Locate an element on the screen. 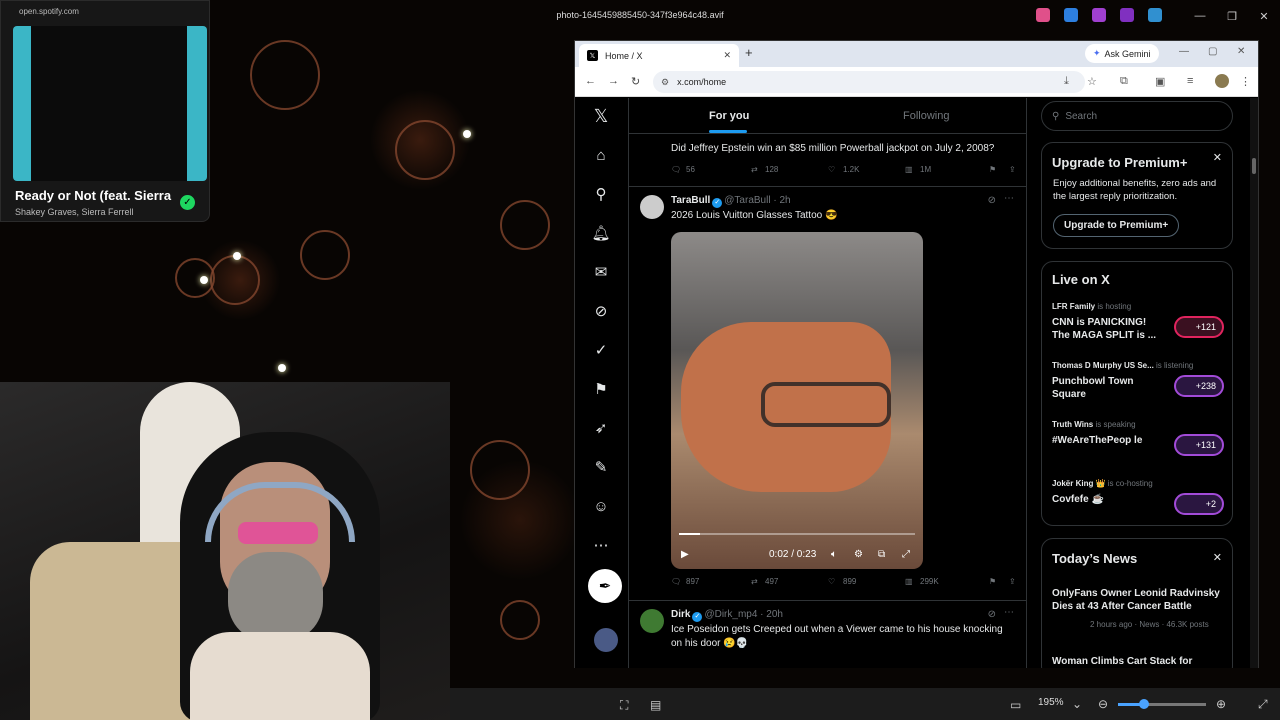 The height and width of the screenshot is (720, 1280). aspect-icon: ▭ is located at coordinates (1015, 705).